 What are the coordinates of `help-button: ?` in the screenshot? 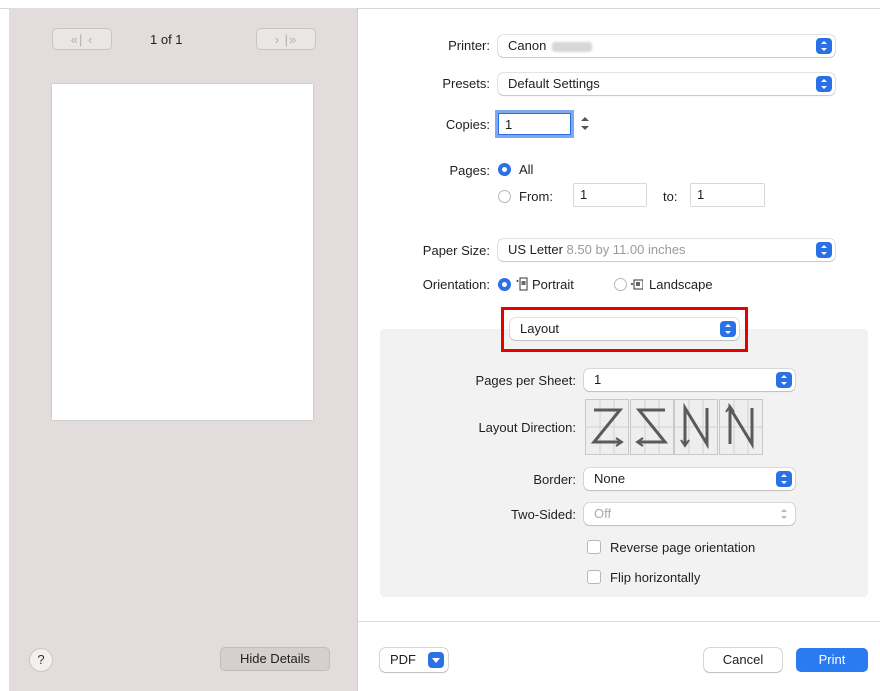 It's located at (41, 660).